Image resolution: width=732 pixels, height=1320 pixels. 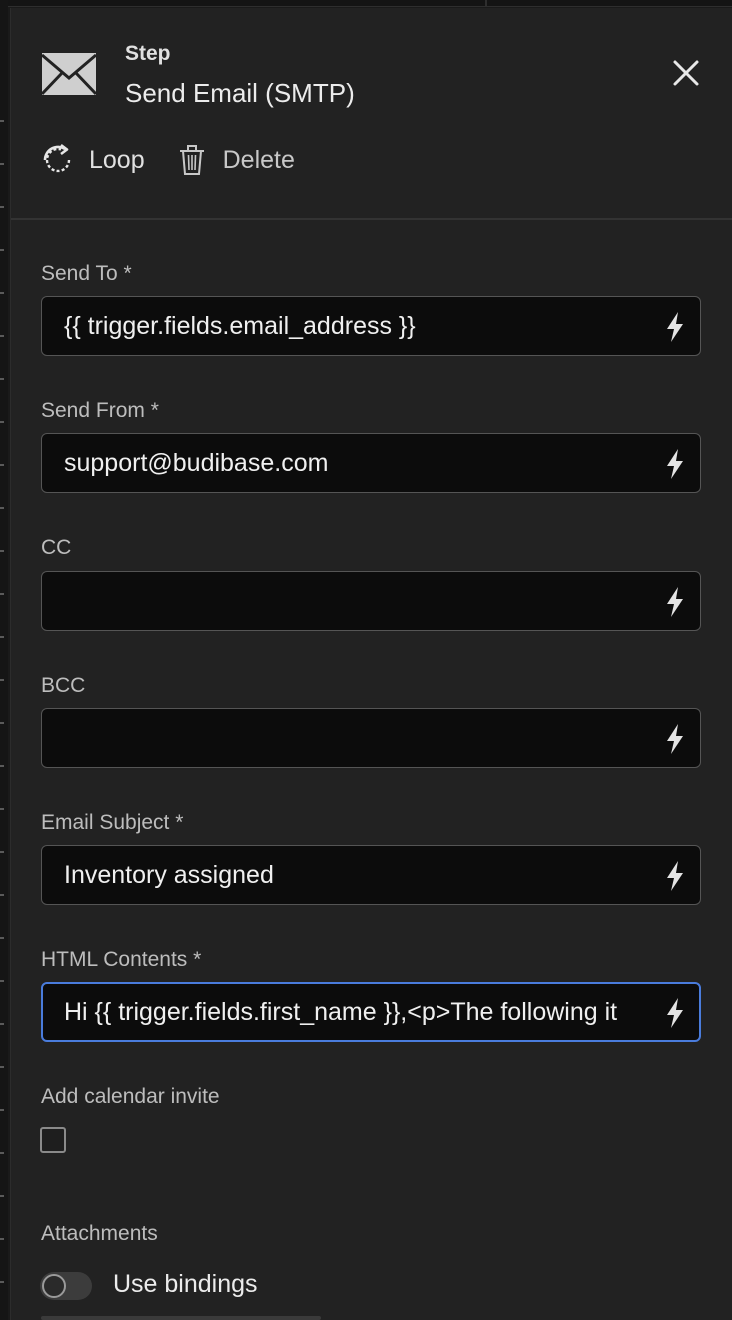 I want to click on cc-label: CC, so click(x=56, y=547).